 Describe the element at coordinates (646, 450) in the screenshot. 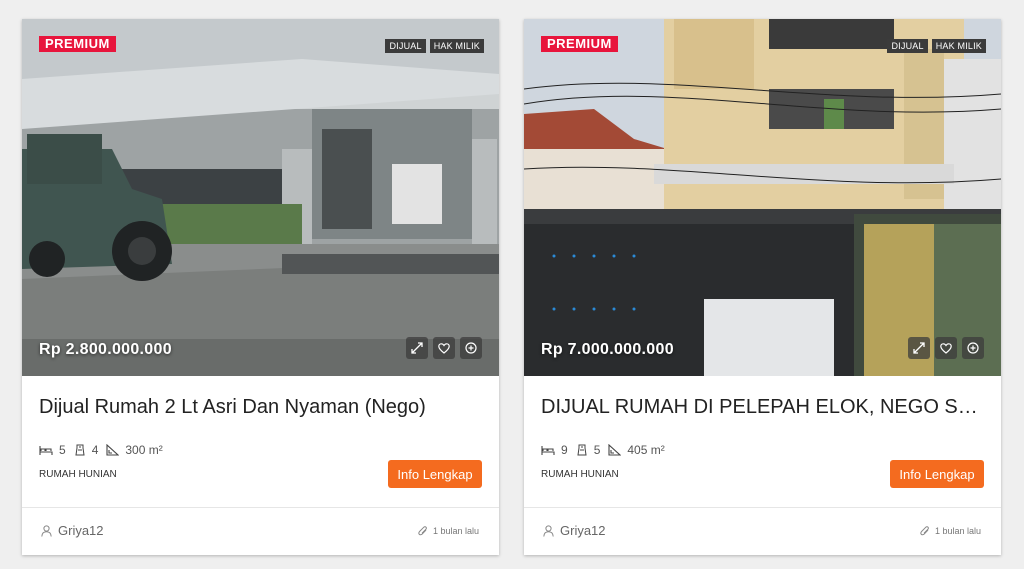

I see `area-value: 405 m²` at that location.